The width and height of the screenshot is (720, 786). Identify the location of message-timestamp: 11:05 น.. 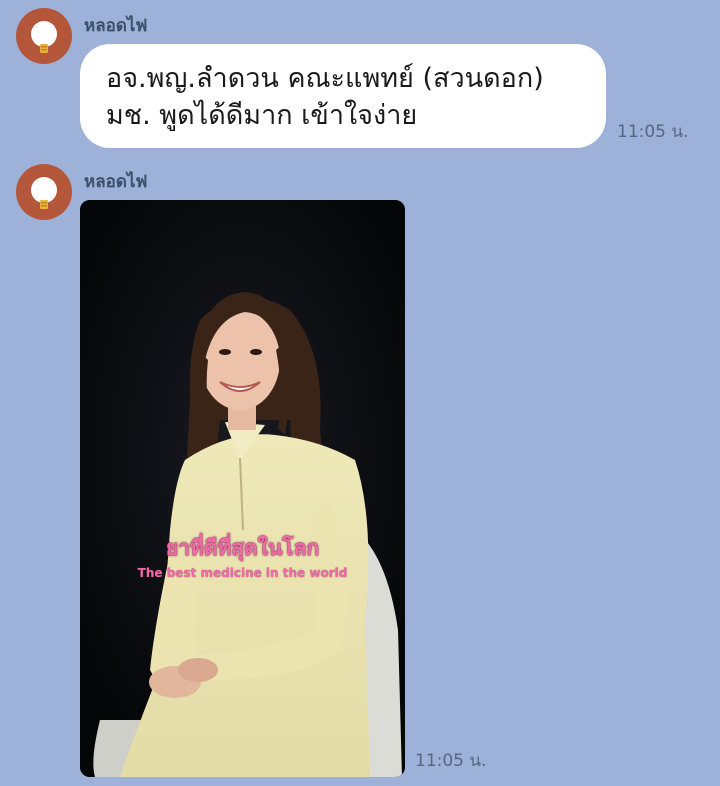
(653, 132).